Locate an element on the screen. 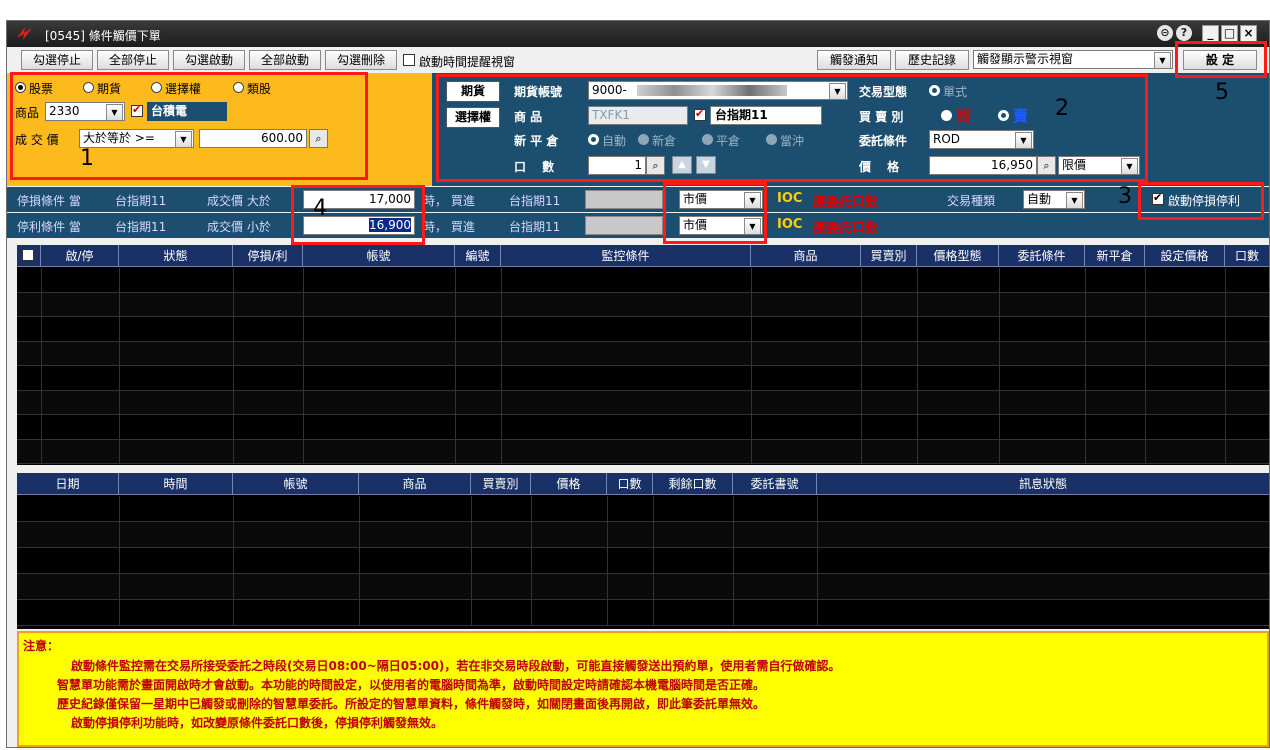 This screenshot has height=750, width=1270. trade-kind-value: 自動 is located at coordinates (1039, 199).